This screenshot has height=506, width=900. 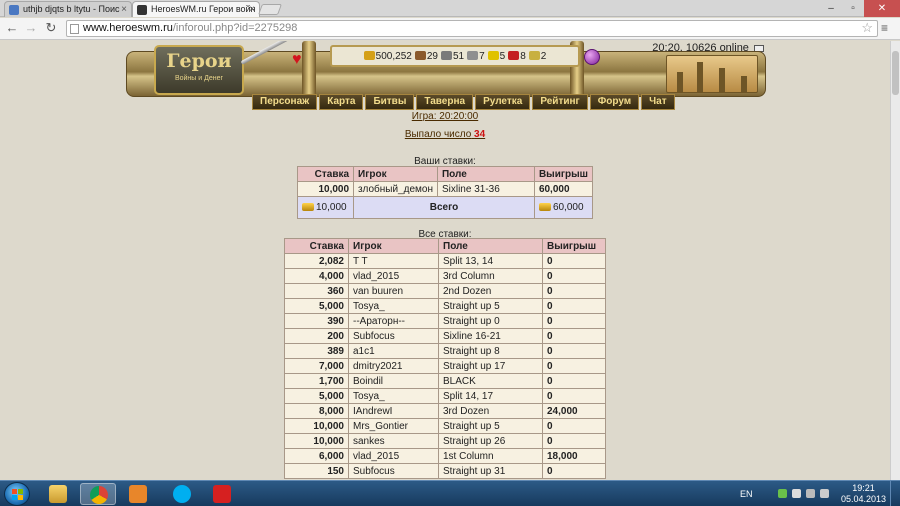 I want to click on tab-search: uthjb djqts b ltytu - Поис ×, so click(x=68, y=9).